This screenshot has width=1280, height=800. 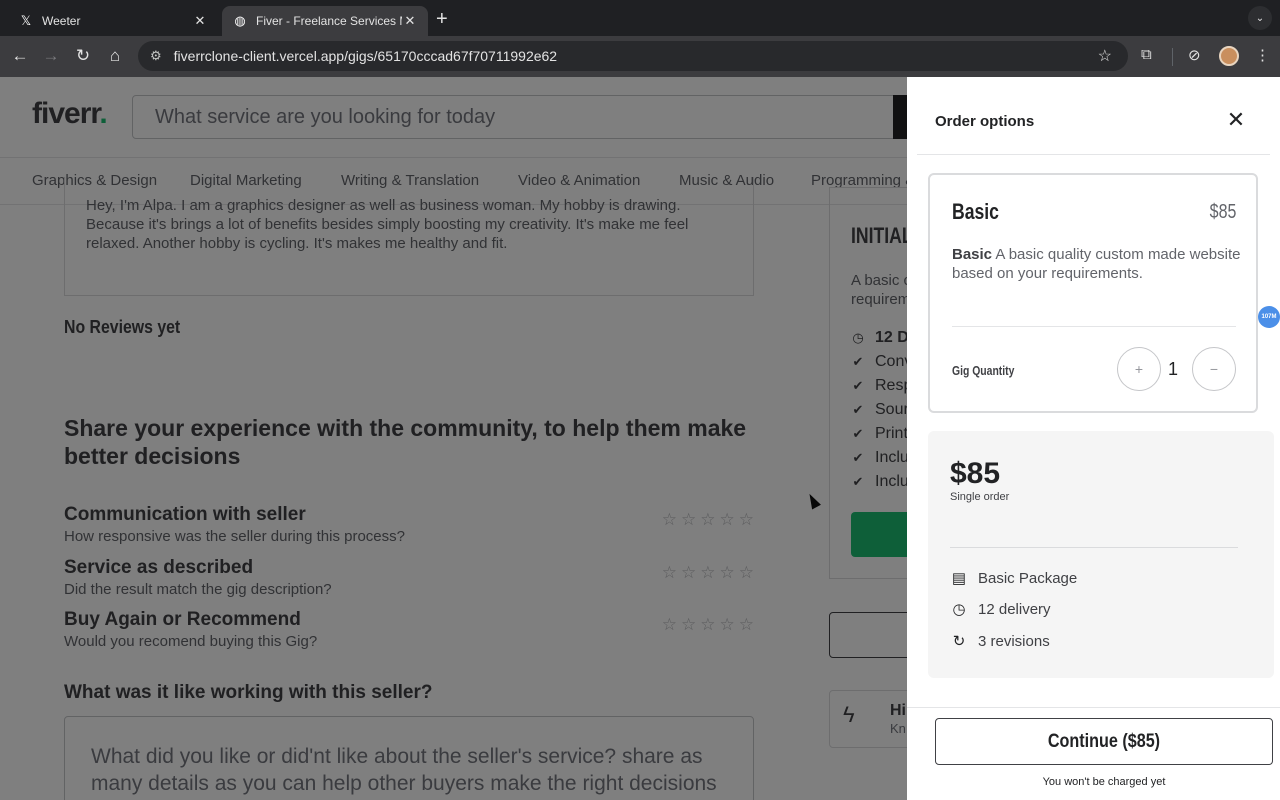 What do you see at coordinates (1269, 317) in the screenshot?
I see `extension-badge: 107M` at bounding box center [1269, 317].